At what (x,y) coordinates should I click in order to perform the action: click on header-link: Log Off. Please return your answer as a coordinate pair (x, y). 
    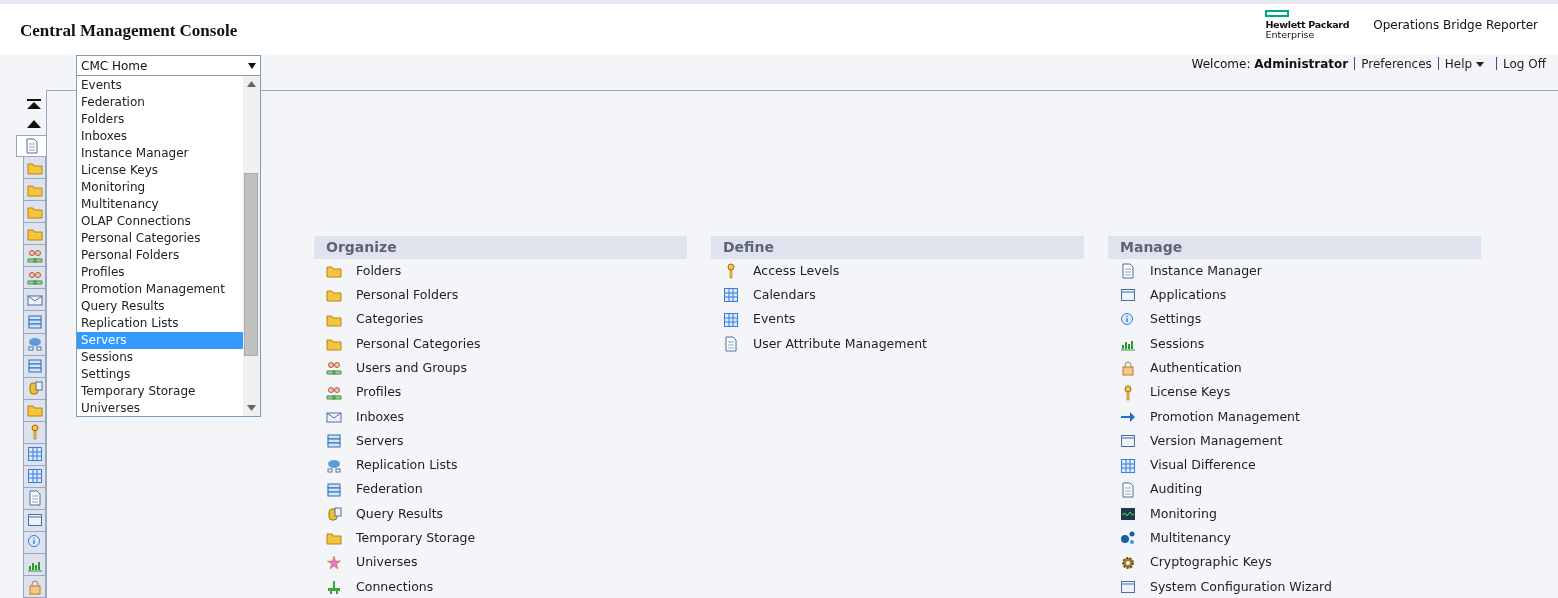
    Looking at the image, I should click on (1524, 64).